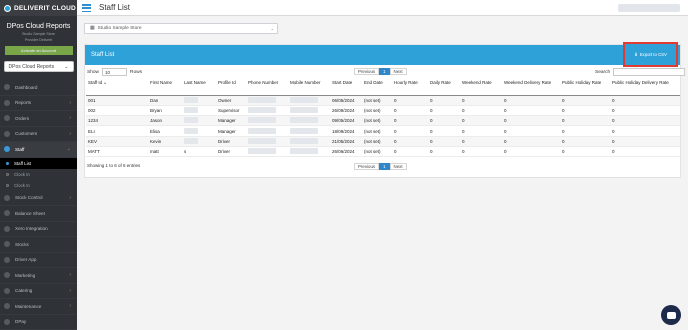 The image size is (688, 330). I want to click on sidebar-item-xero-integration: Xero Integration, so click(38, 230).